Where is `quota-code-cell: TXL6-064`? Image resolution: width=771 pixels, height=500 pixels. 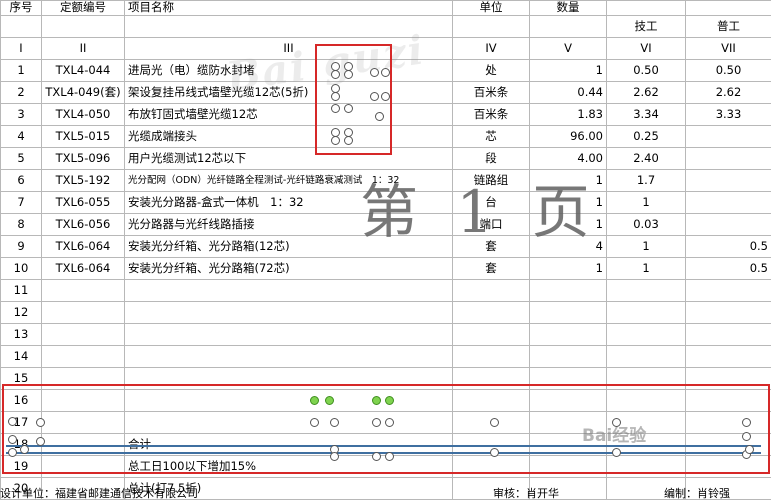
quota-code-cell: TXL6-064 is located at coordinates (83, 269).